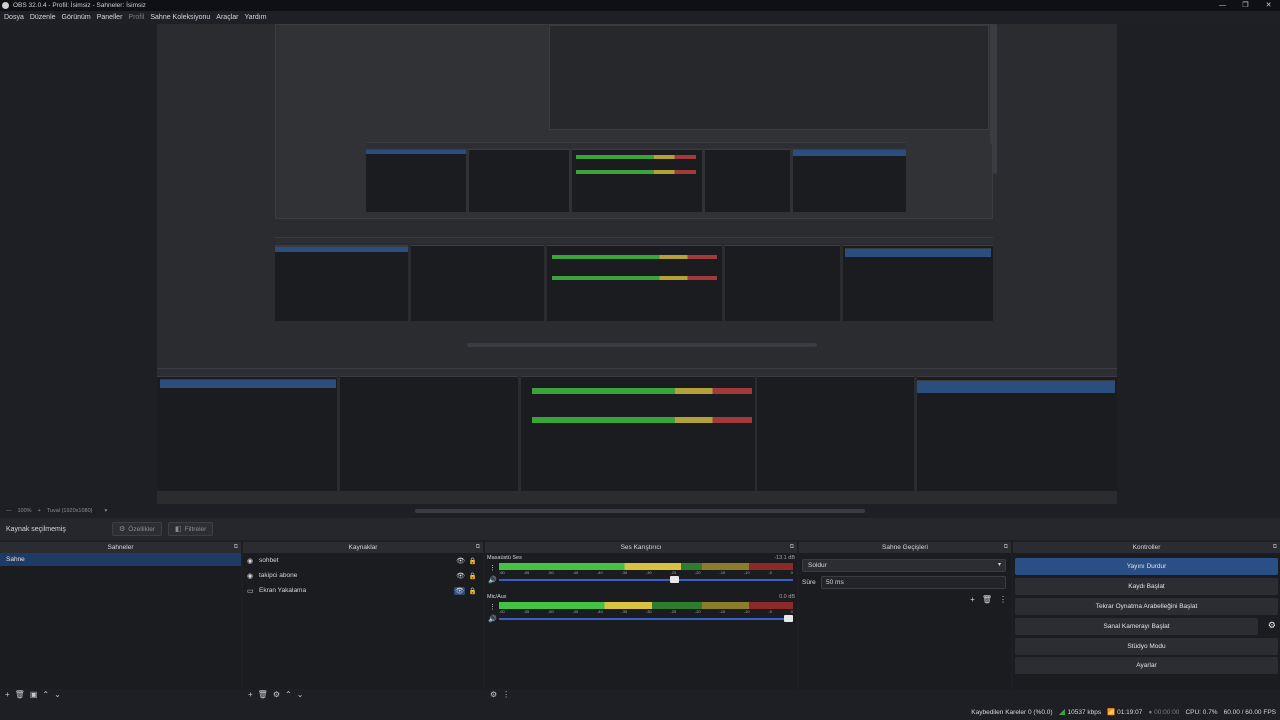 The height and width of the screenshot is (720, 1280). I want to click on properties-button: ⚙ Özellikler, so click(137, 529).